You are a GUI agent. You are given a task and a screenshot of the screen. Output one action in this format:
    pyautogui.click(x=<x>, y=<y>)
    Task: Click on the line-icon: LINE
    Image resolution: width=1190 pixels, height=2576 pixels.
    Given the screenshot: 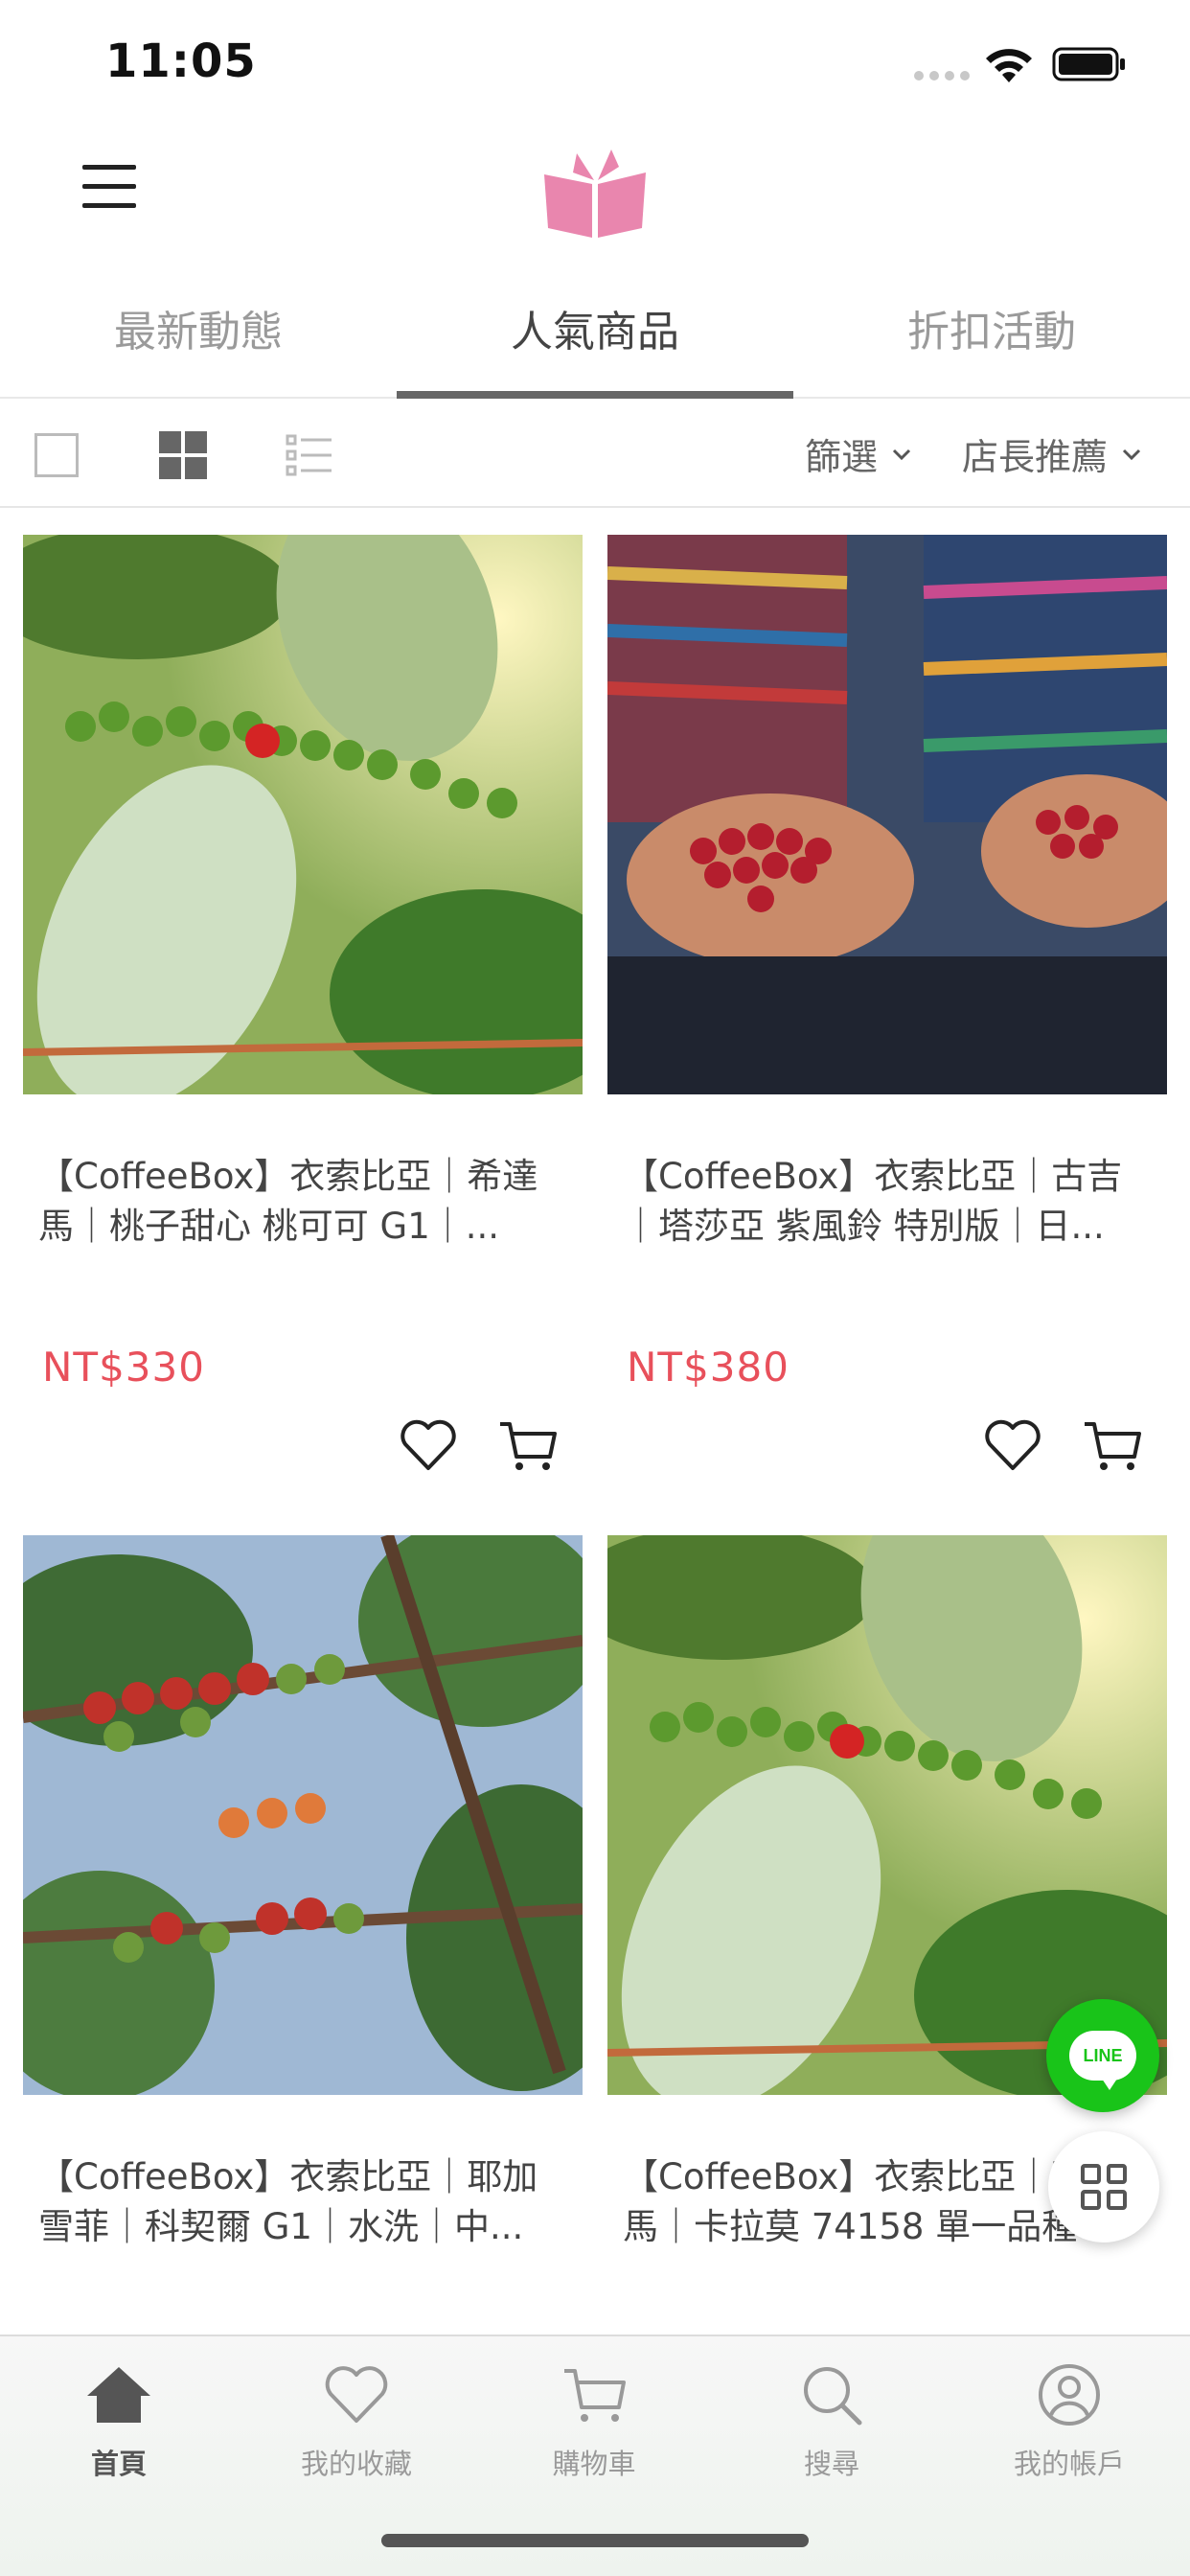 What is the action you would take?
    pyautogui.click(x=1102, y=2060)
    